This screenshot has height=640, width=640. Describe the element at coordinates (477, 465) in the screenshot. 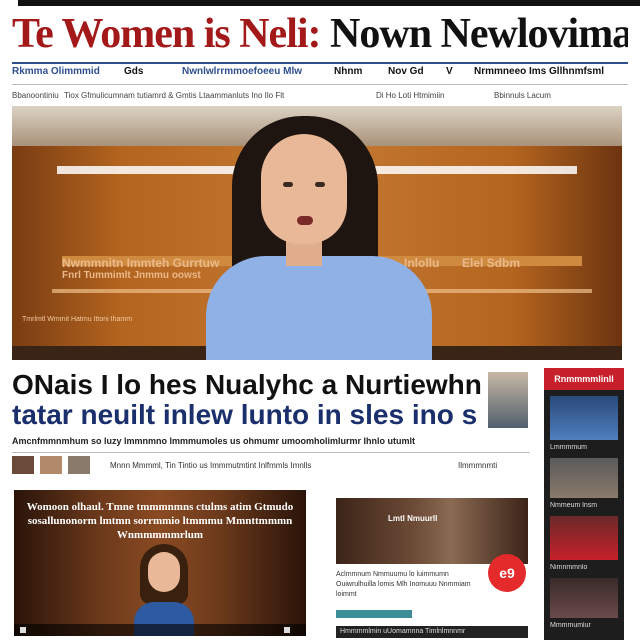

I see `byline-right-link: Ilmmmnmti` at that location.